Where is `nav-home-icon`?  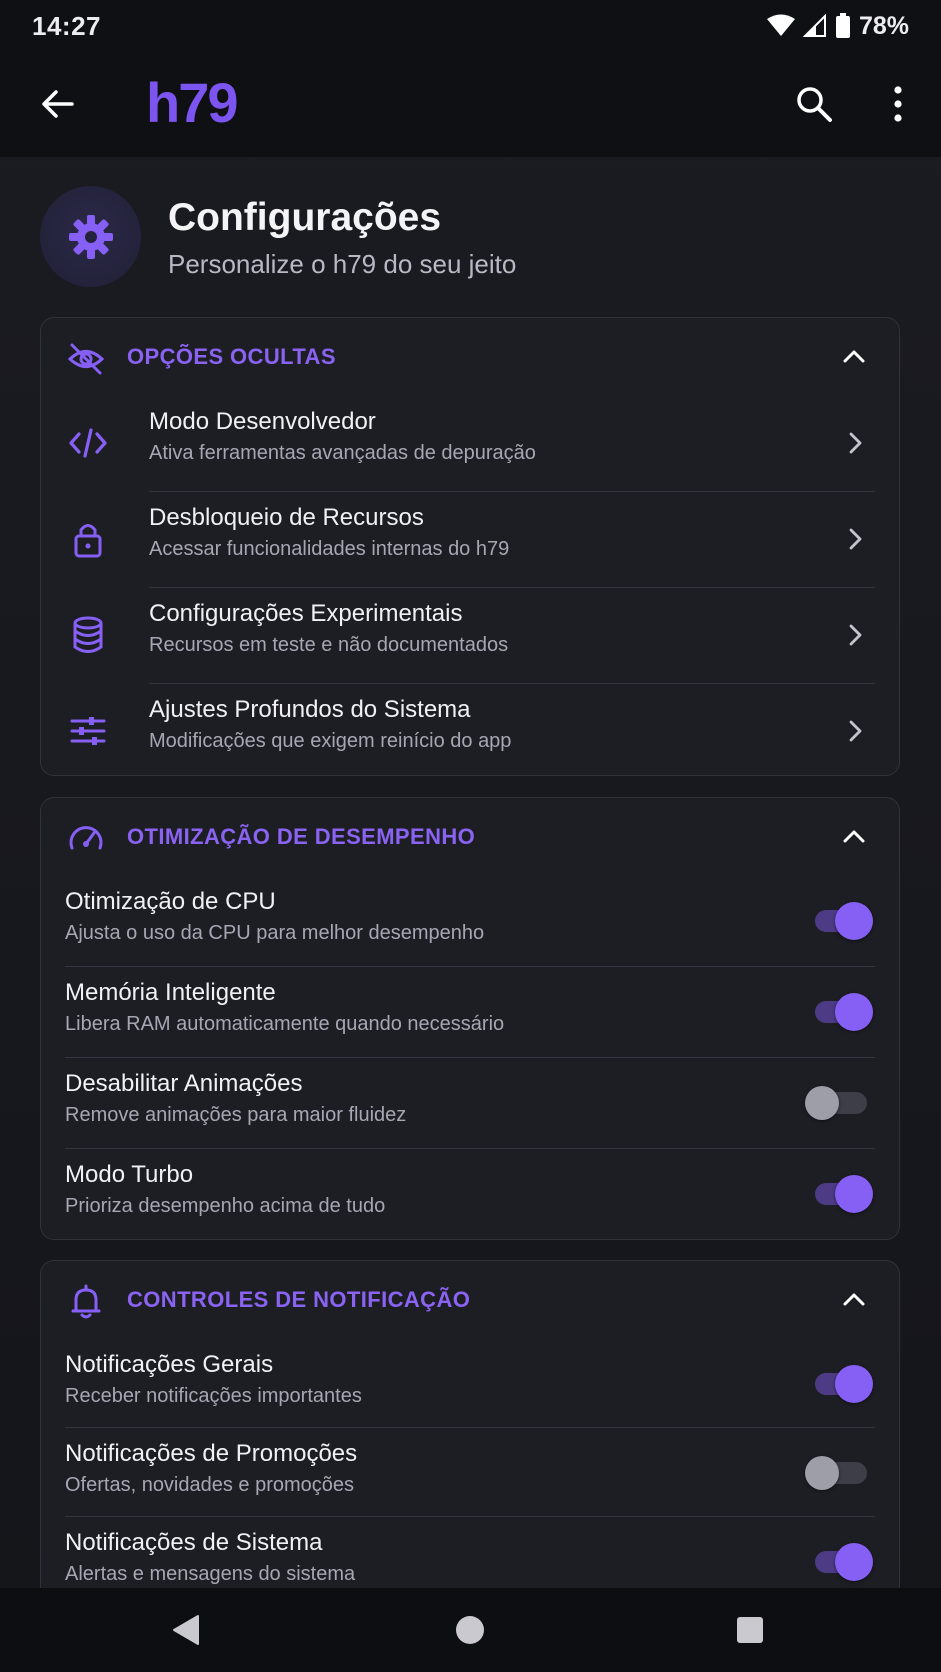 nav-home-icon is located at coordinates (470, 1630).